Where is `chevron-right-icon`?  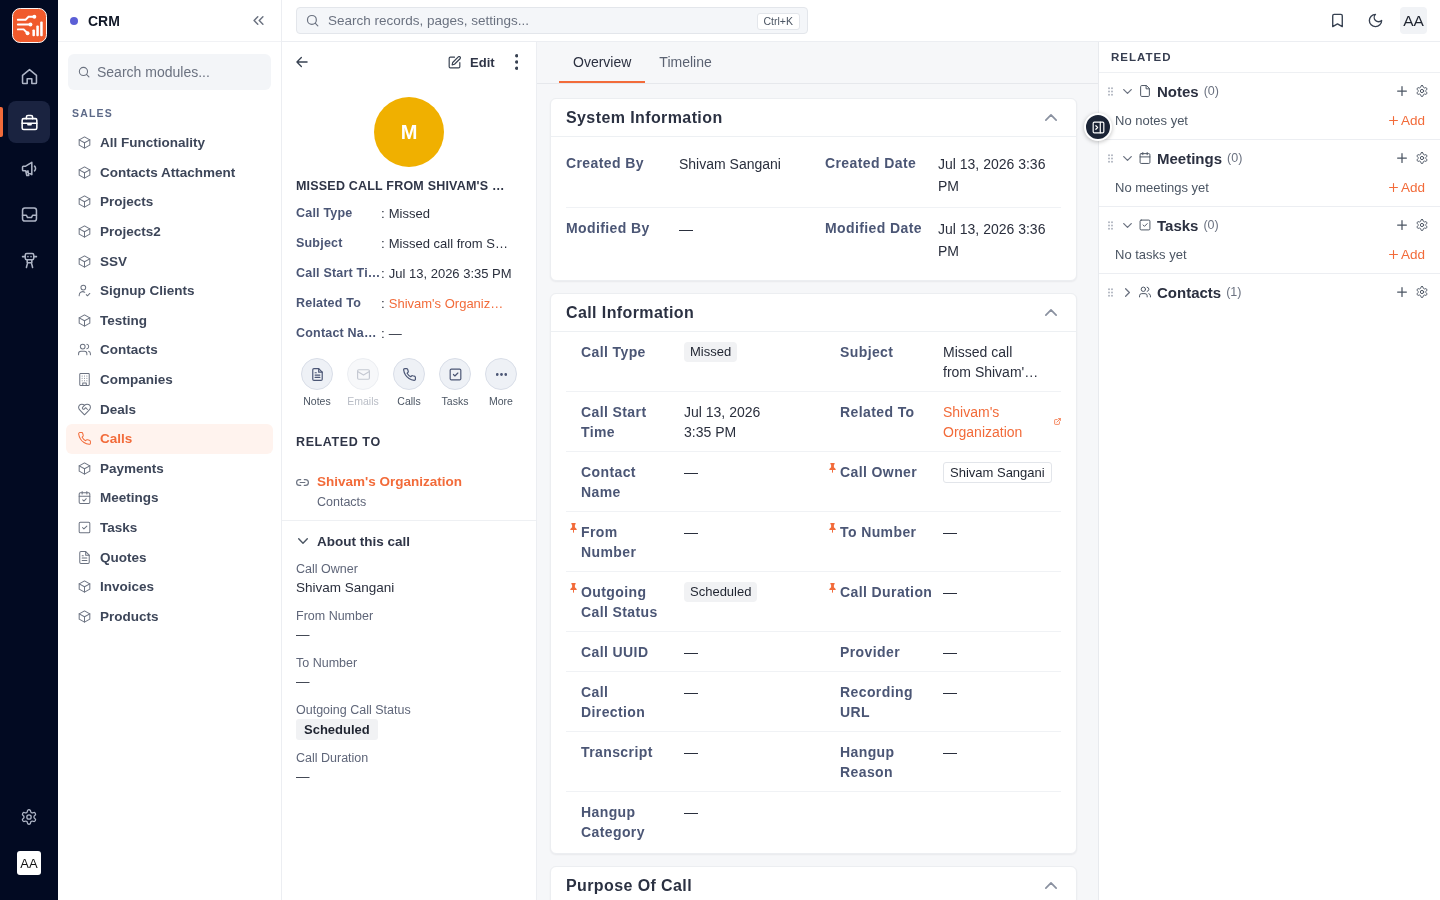
chevron-right-icon is located at coordinates (1127, 292).